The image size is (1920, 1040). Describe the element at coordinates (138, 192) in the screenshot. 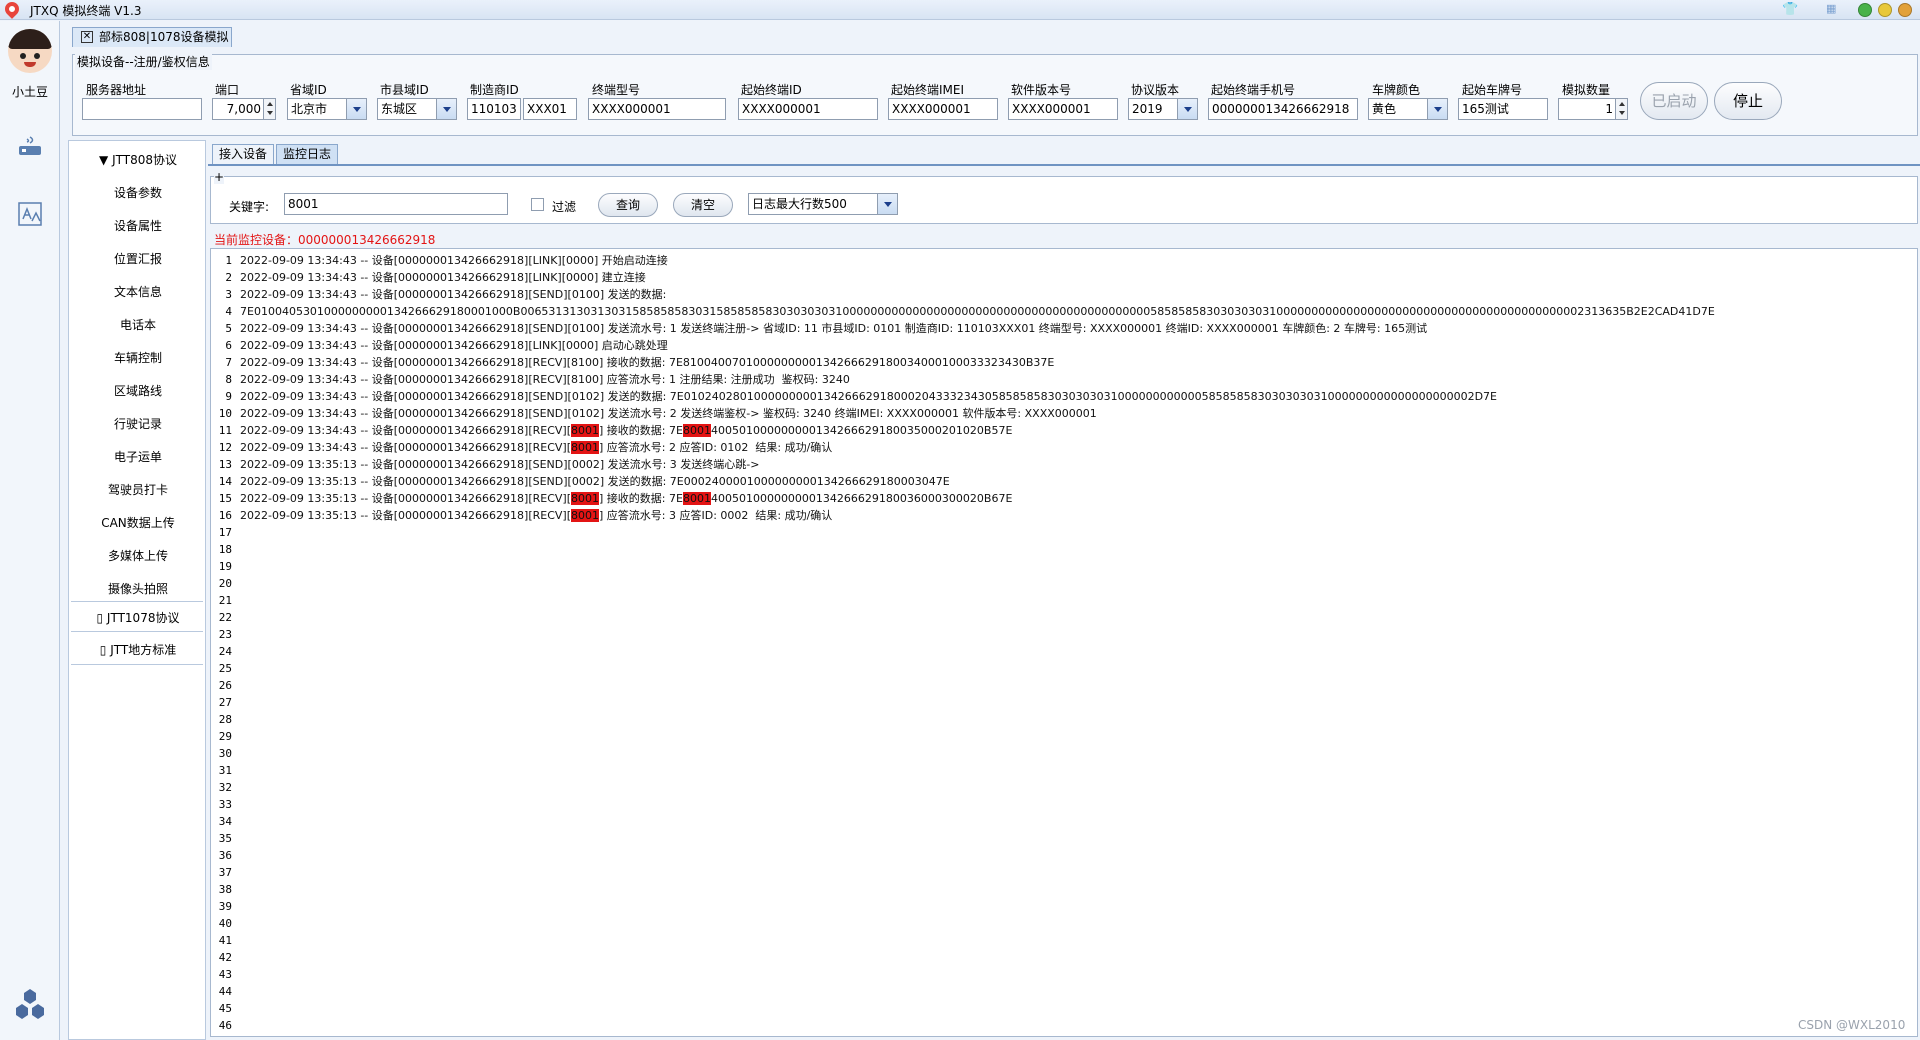

I see `nav-item: 设备参数` at that location.